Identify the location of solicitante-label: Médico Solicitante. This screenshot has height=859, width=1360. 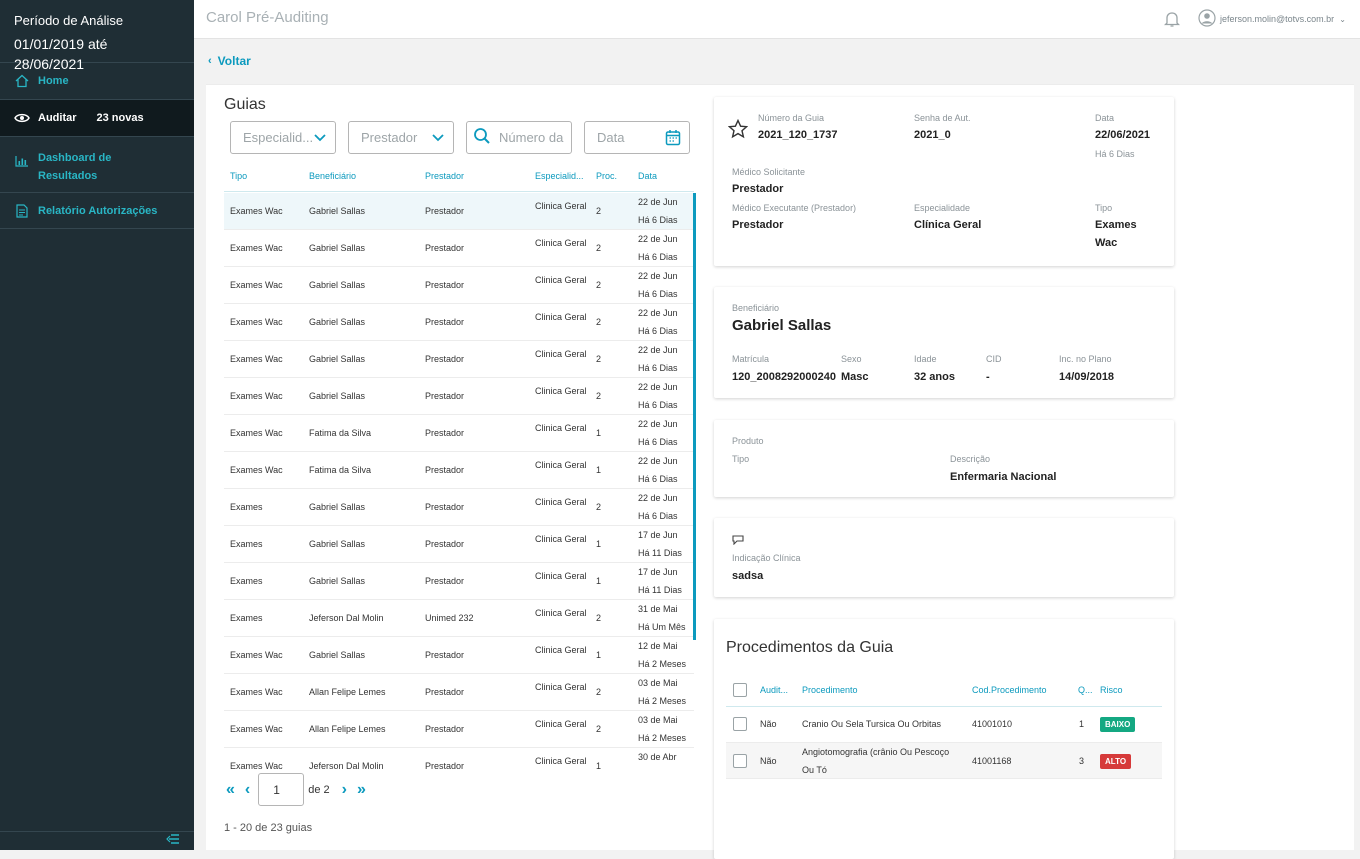
(769, 172).